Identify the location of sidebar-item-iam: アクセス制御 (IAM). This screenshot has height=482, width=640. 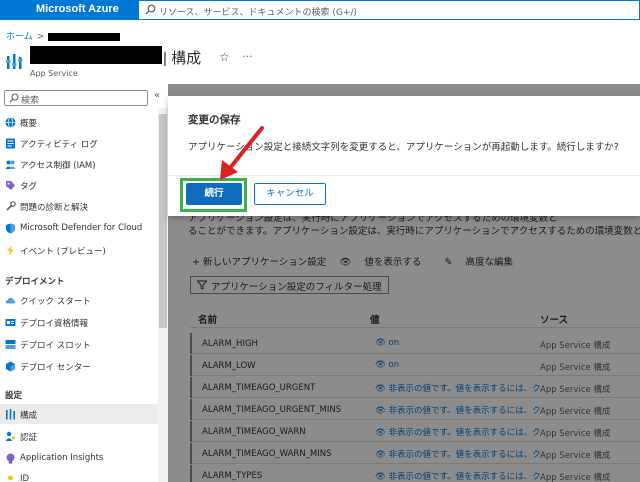
(79, 164).